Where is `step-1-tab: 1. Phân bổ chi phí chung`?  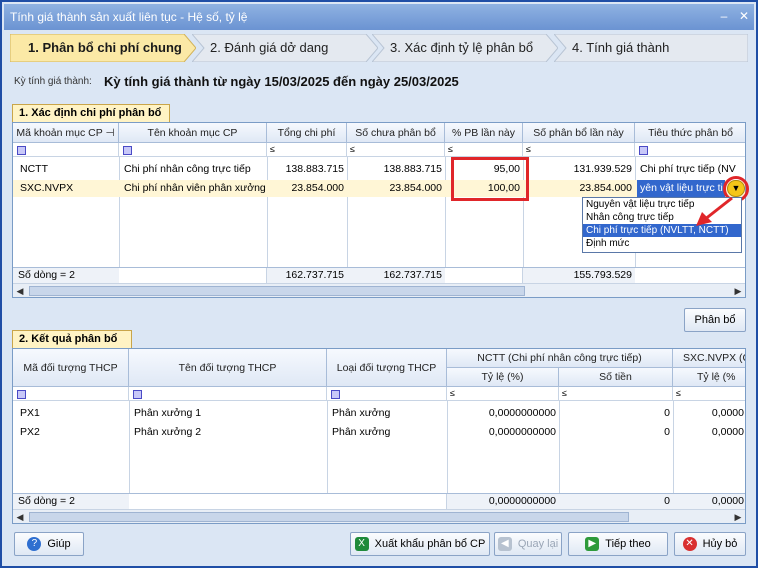
step-1-tab: 1. Phân bổ chi phí chung is located at coordinates (103, 48).